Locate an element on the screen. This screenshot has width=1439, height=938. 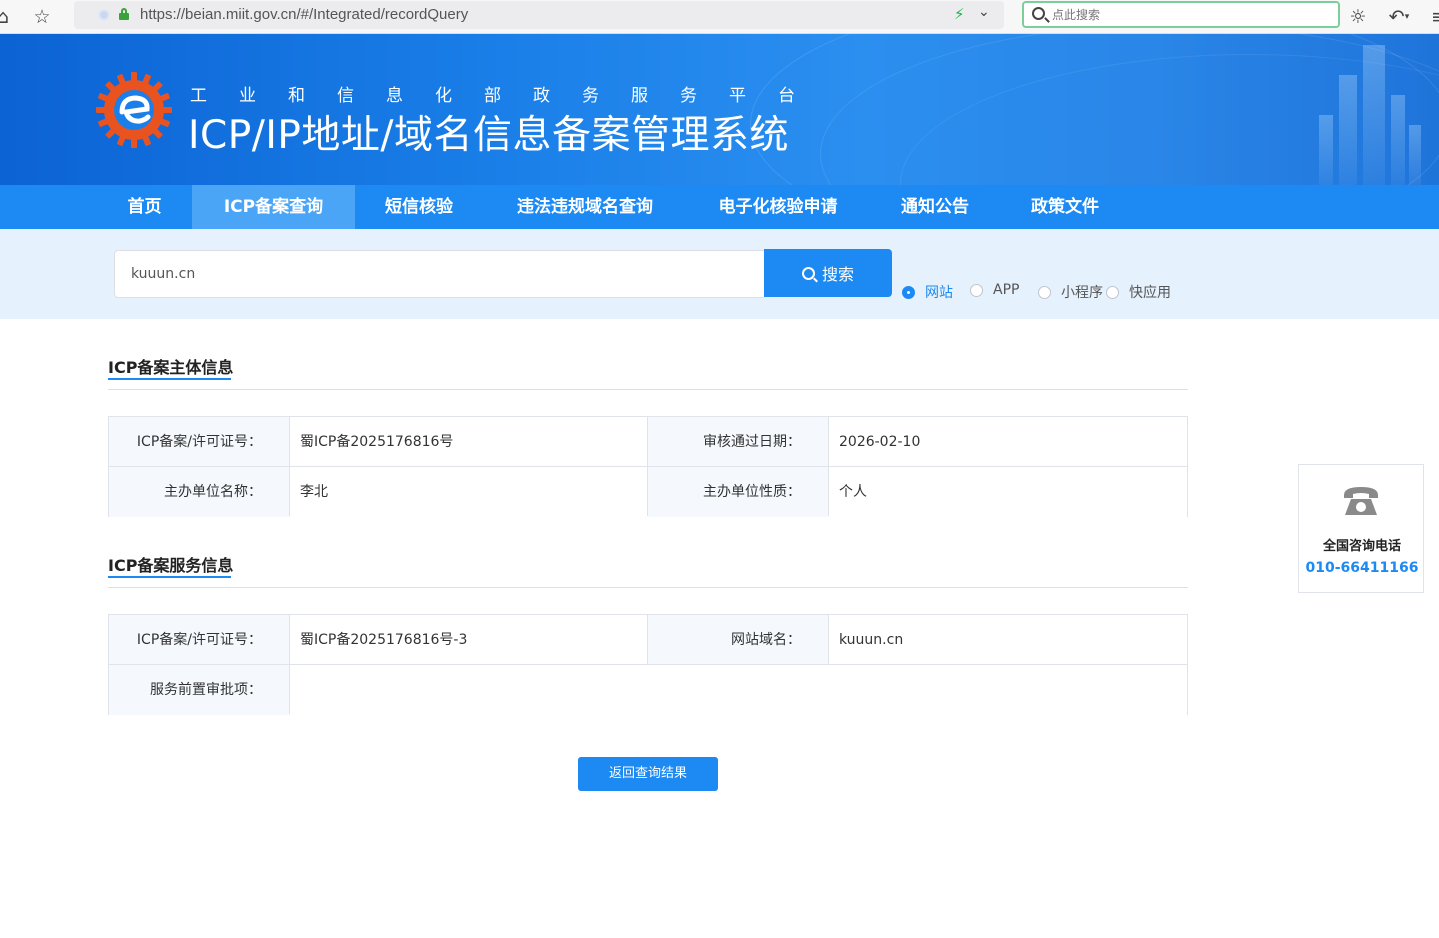
service-section-title: ICP备案服务信息 is located at coordinates (171, 565).